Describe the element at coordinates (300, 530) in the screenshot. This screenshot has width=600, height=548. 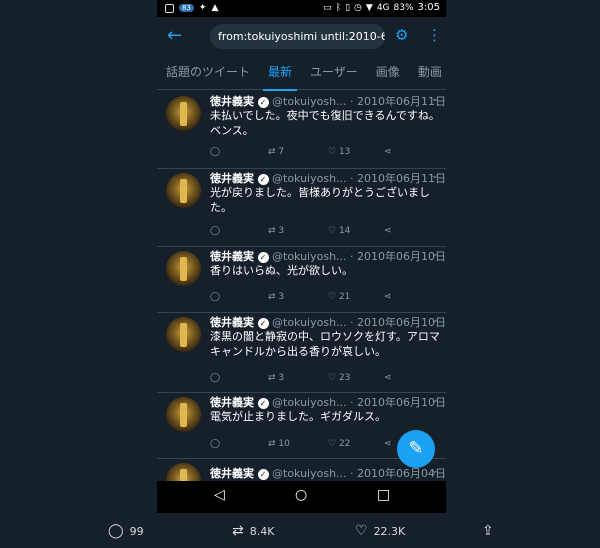
I see `tweet-stats-footer: ◯ 99 ⇄ 8.4K ♡ 22.3K ⇪` at that location.